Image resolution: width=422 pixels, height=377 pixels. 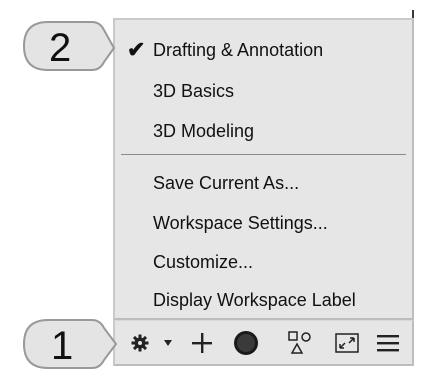 I want to click on menu-item-label: Drafting & Annotation, so click(x=238, y=49).